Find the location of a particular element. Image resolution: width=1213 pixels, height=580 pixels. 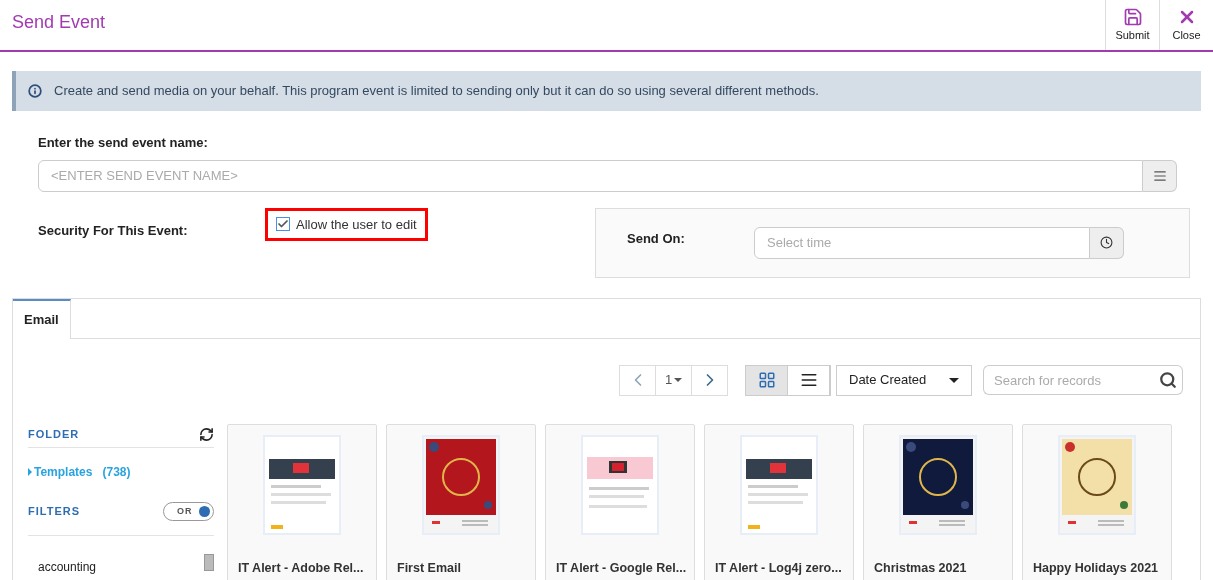

filters-heading: FILTERS is located at coordinates (54, 512).